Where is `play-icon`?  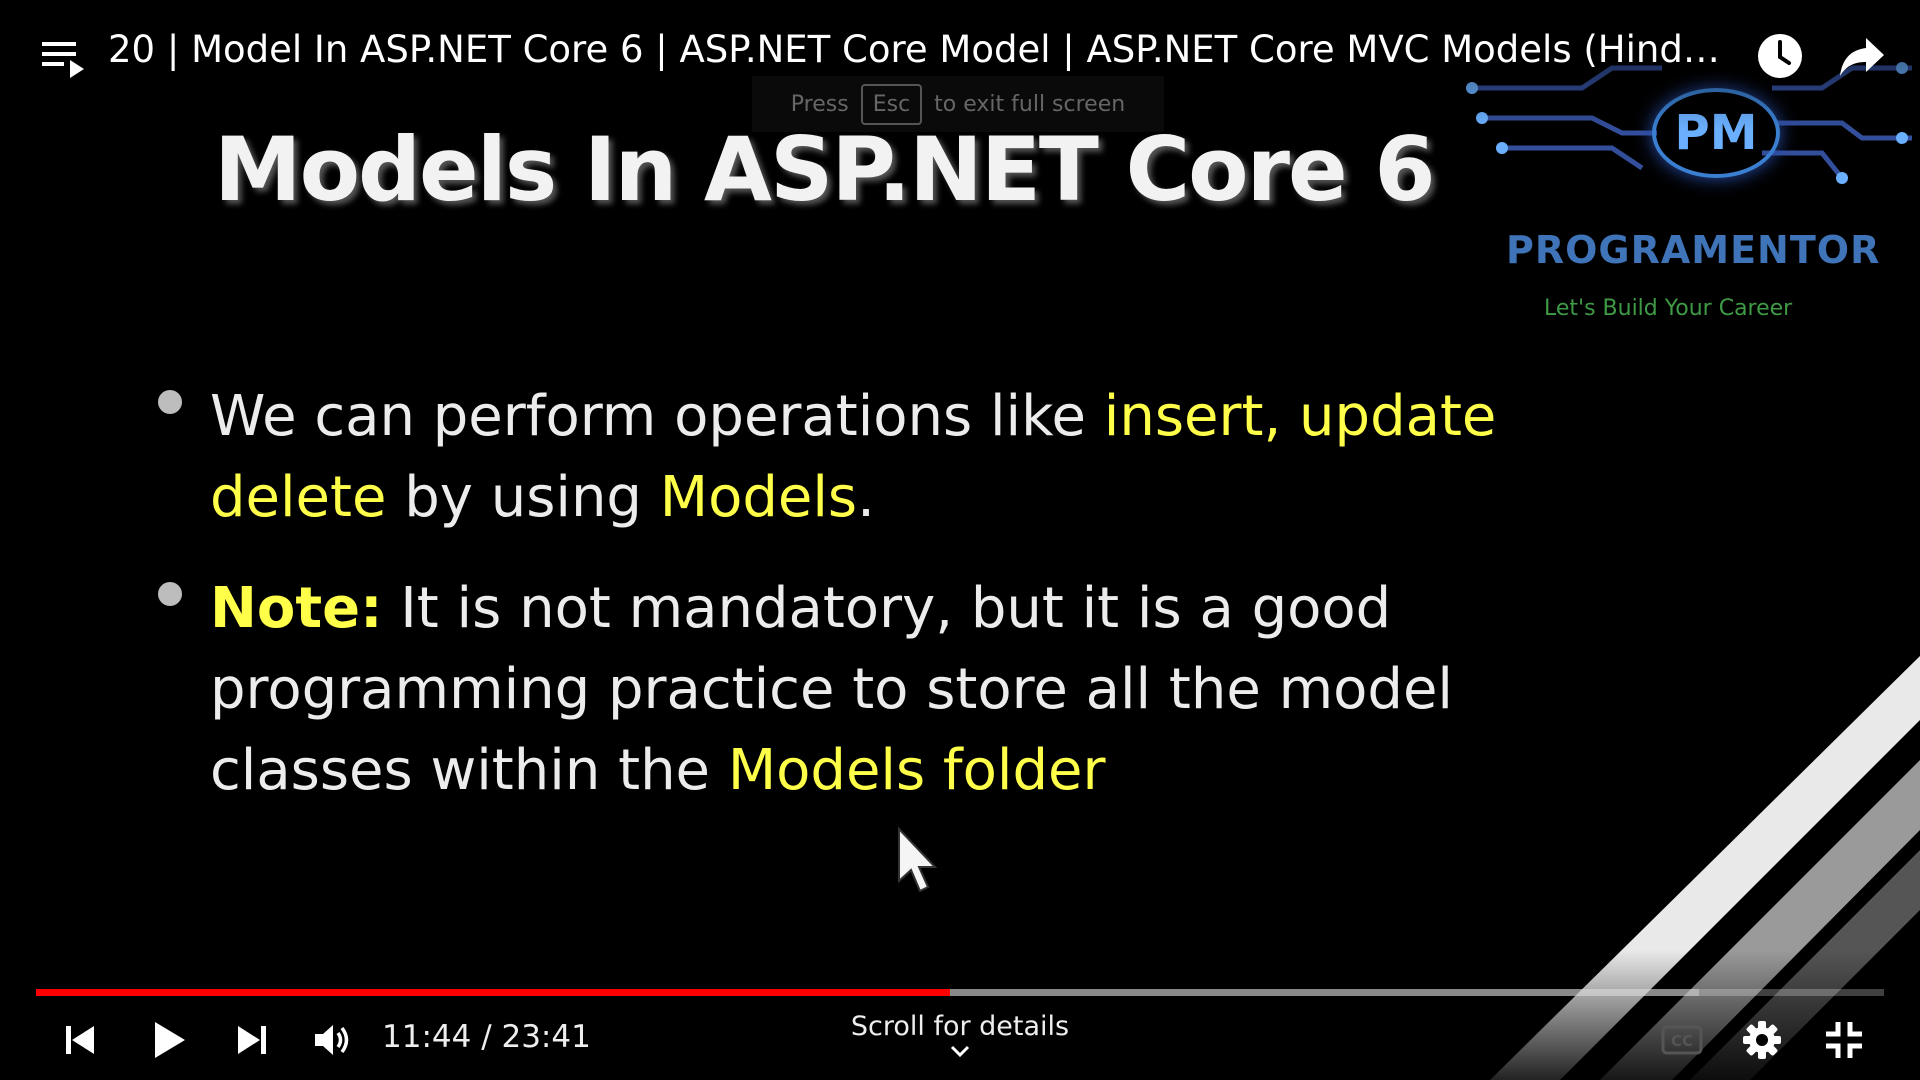
play-icon is located at coordinates (170, 1040).